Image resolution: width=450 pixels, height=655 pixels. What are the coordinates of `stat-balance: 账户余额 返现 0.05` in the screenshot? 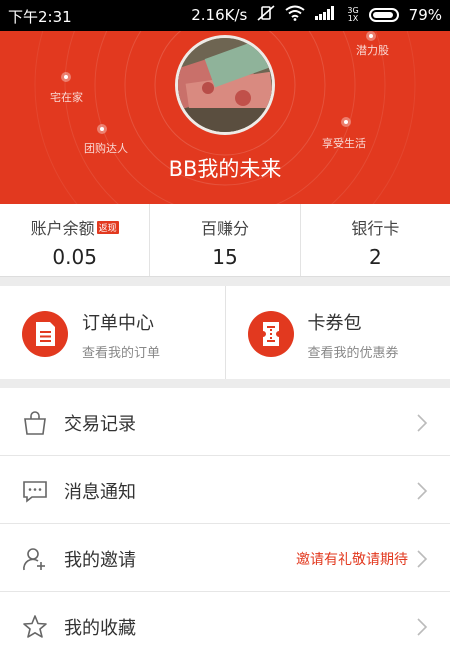 It's located at (75, 240).